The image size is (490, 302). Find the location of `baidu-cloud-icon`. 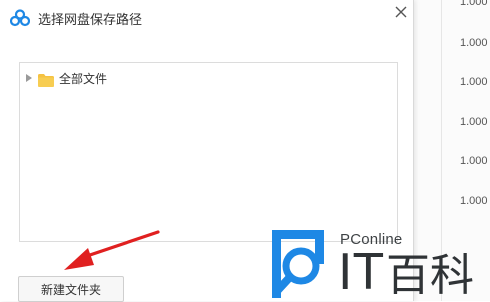

baidu-cloud-icon is located at coordinates (20, 18).